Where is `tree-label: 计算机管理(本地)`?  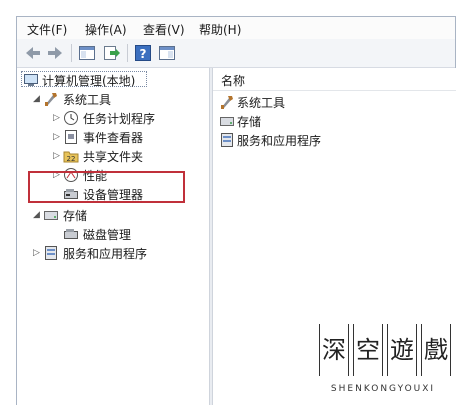 tree-label: 计算机管理(本地) is located at coordinates (89, 81).